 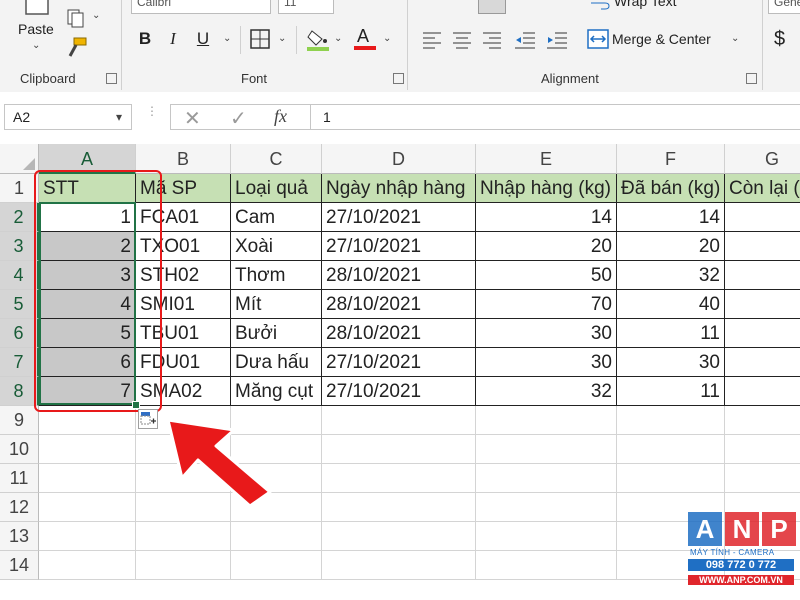 I want to click on fill-color-dropdown-icon: ⌄, so click(x=338, y=38).